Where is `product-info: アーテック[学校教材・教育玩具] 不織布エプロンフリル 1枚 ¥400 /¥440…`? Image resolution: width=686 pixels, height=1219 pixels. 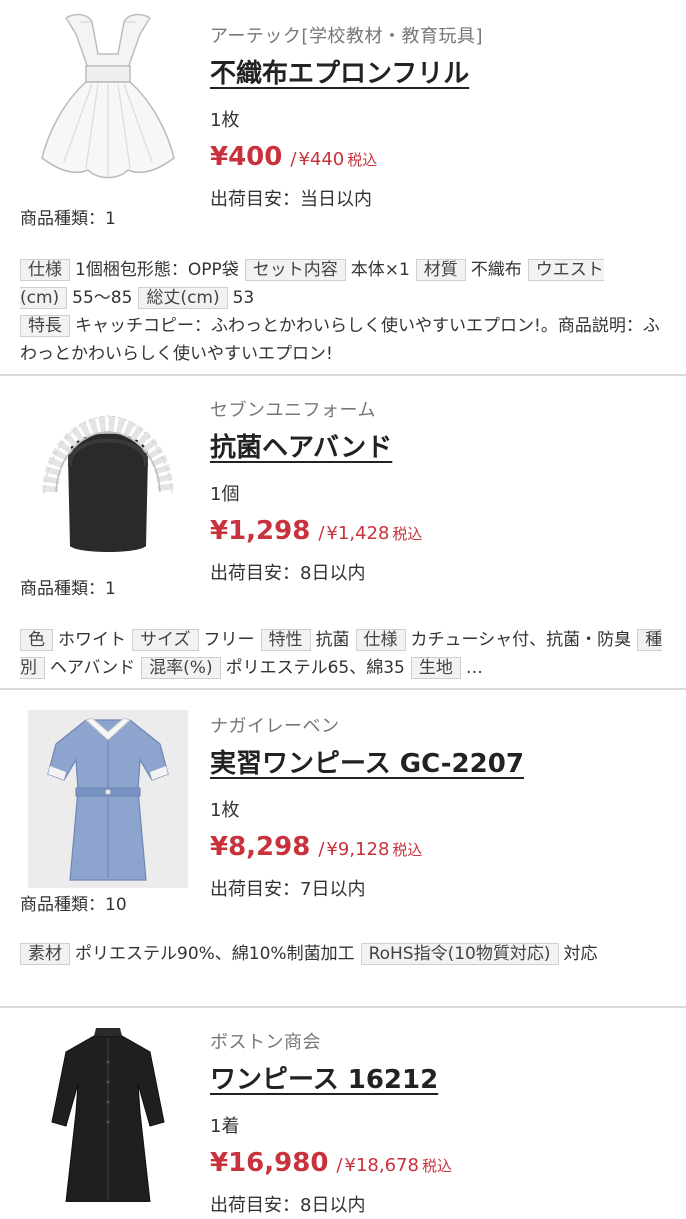 product-info: アーテック[学校教材・教育玩具] 不織布エプロンフリル 1枚 ¥400 /¥440… is located at coordinates (443, 117).